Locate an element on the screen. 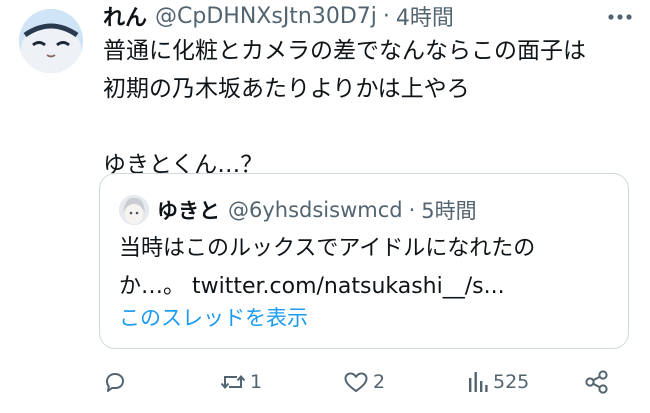  views-button: 525 is located at coordinates (498, 382).